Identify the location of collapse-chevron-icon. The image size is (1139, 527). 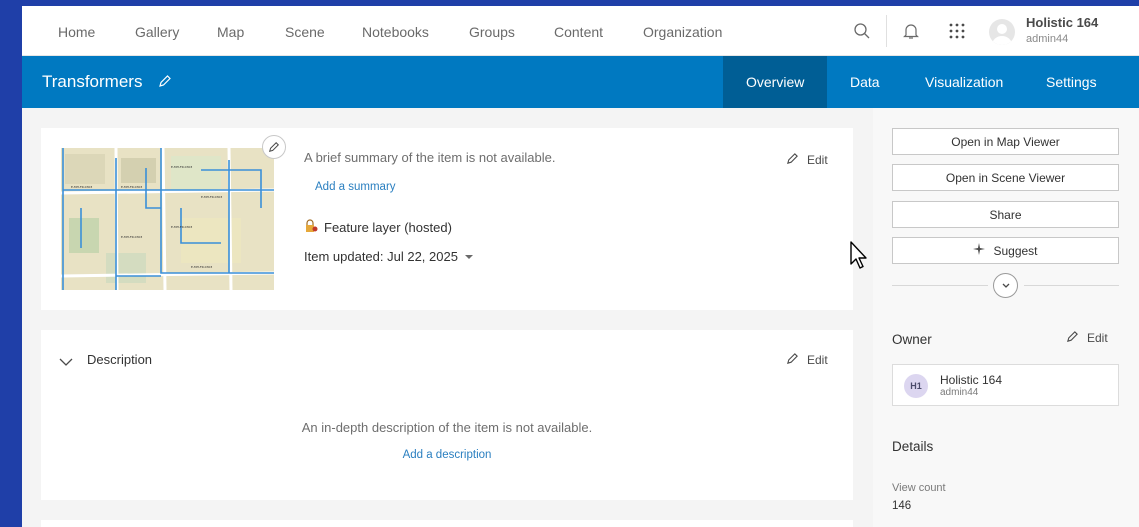
(66, 363).